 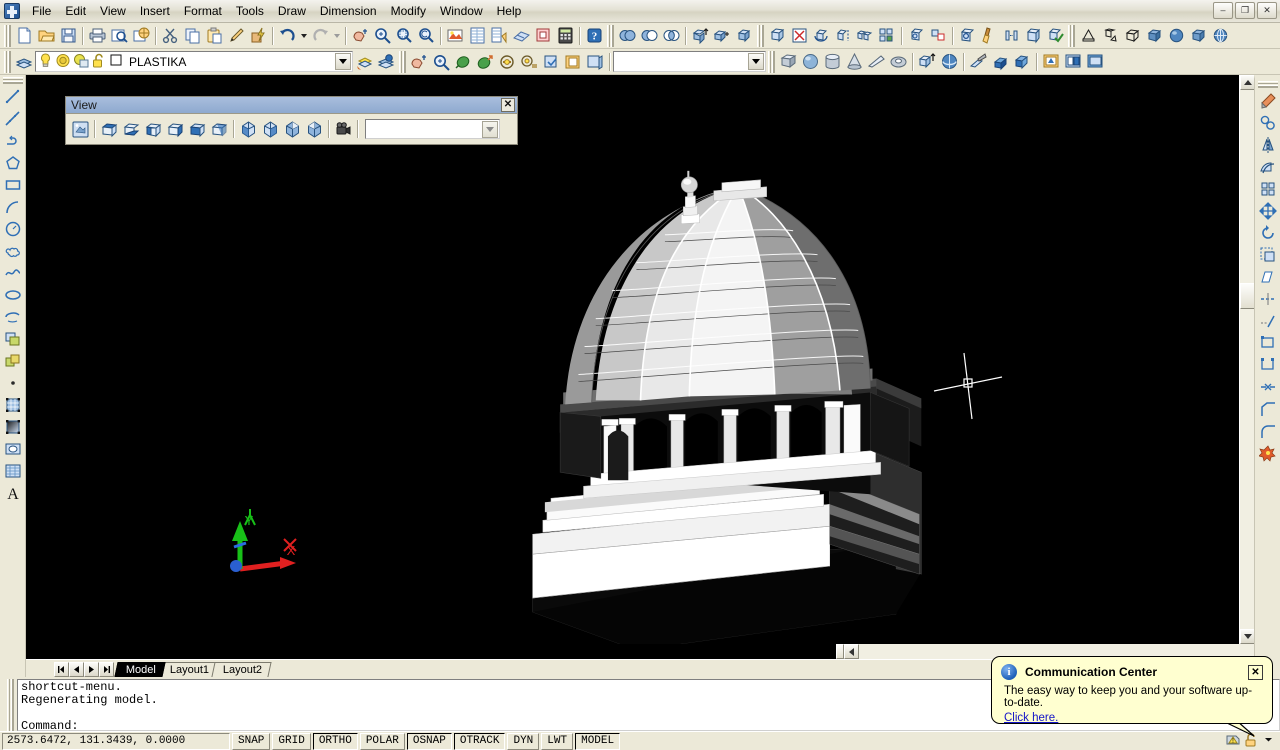 I want to click on region-icon, so click(x=13, y=449).